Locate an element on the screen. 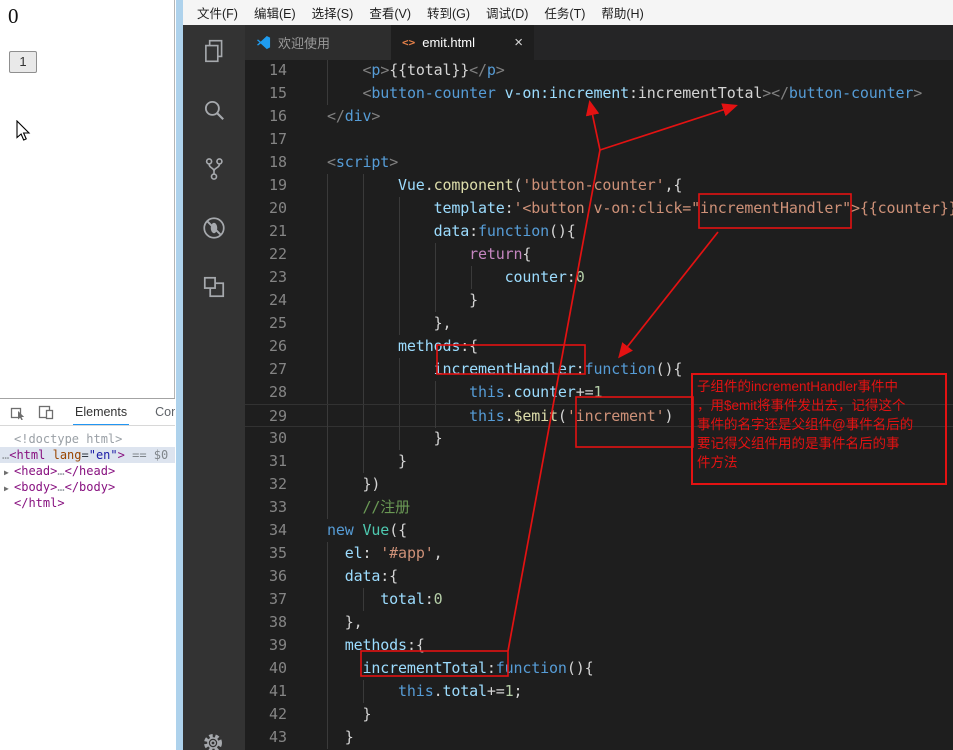  token-fn: $emit is located at coordinates (536, 416).